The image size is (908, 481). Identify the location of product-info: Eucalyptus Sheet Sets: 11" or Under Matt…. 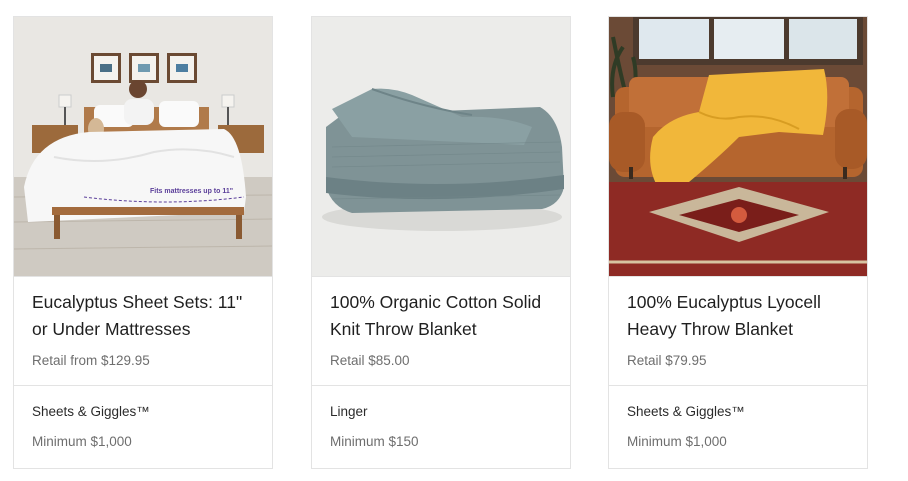
(143, 331).